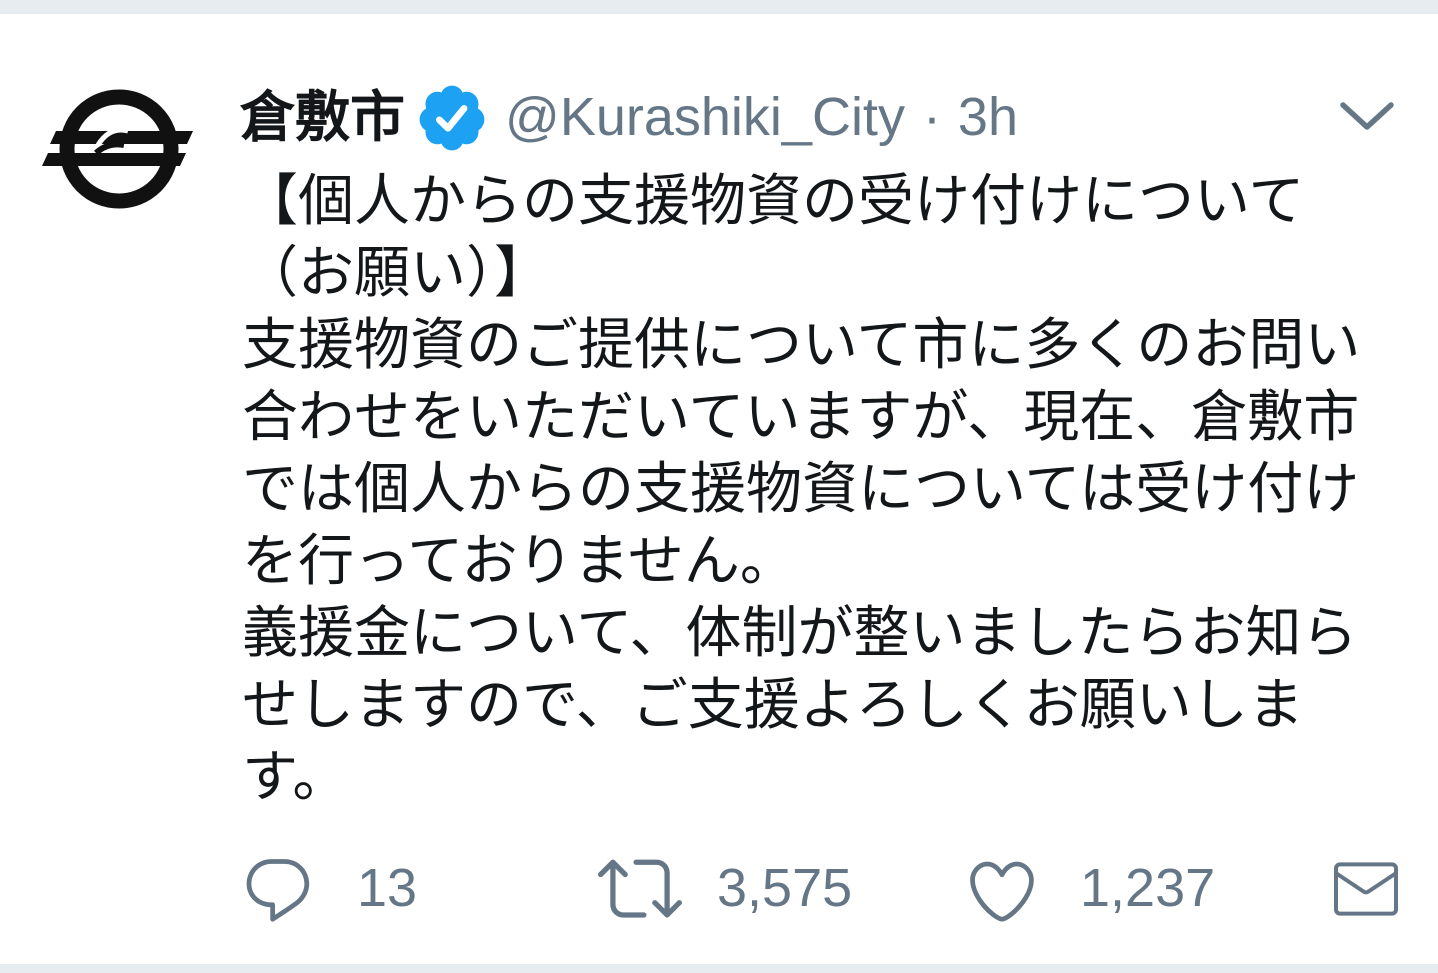 The image size is (1438, 973). I want to click on tweet-meta: @Kurashiki_City · 3h, so click(761, 117).